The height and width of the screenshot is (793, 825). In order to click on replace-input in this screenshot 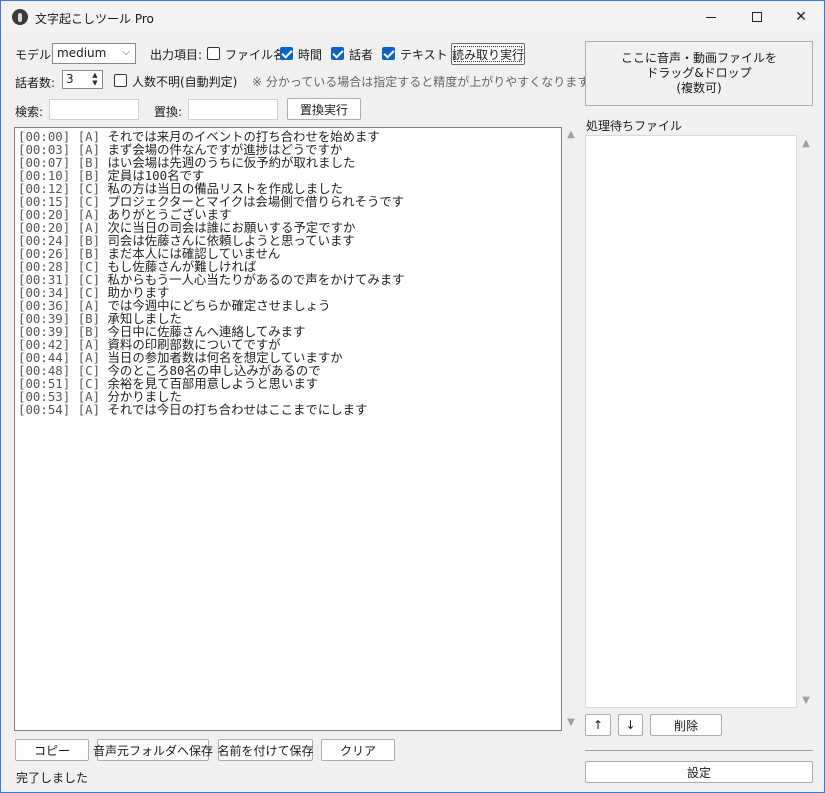, I will do `click(233, 109)`.